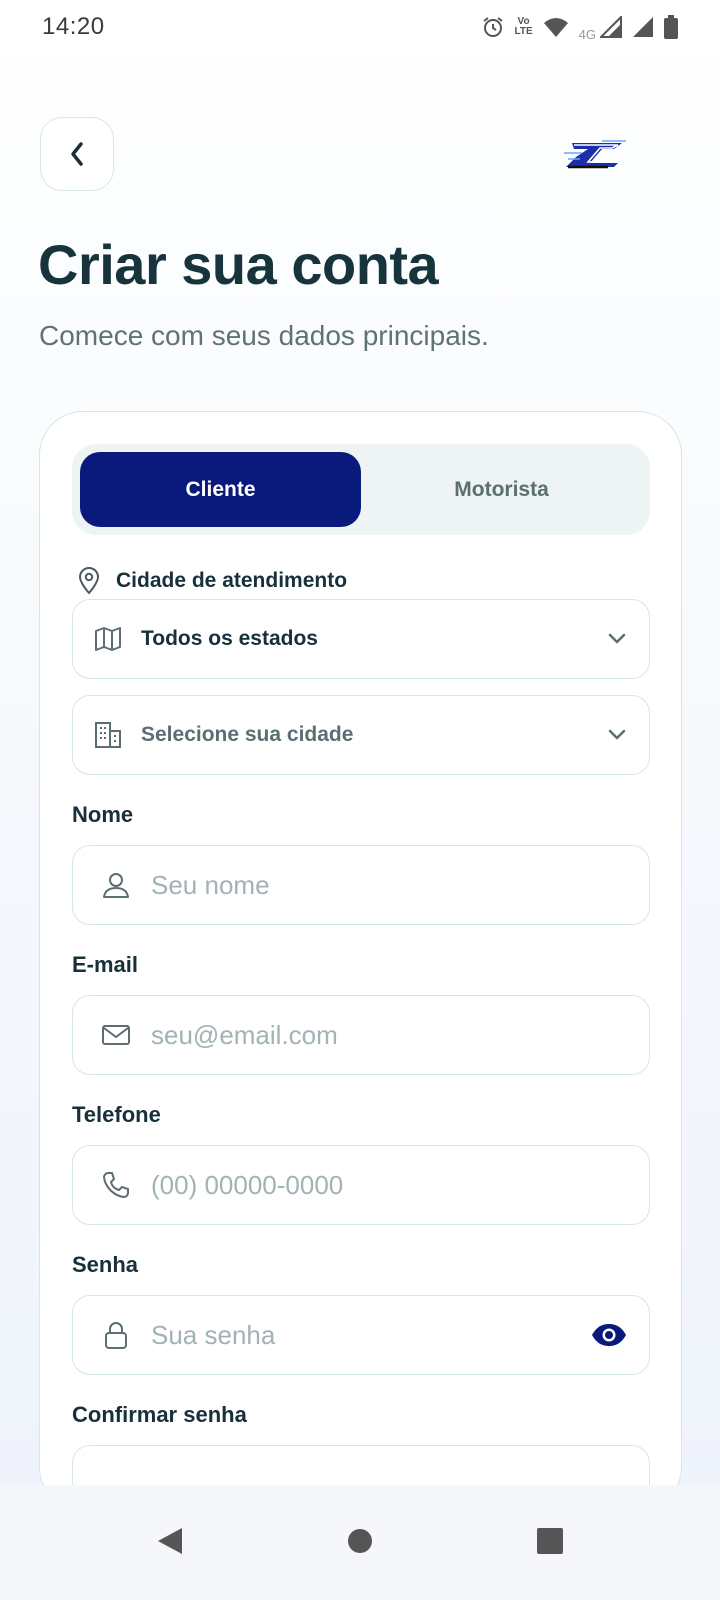 The image size is (720, 1600). I want to click on status-time: 14:20, so click(73, 26).